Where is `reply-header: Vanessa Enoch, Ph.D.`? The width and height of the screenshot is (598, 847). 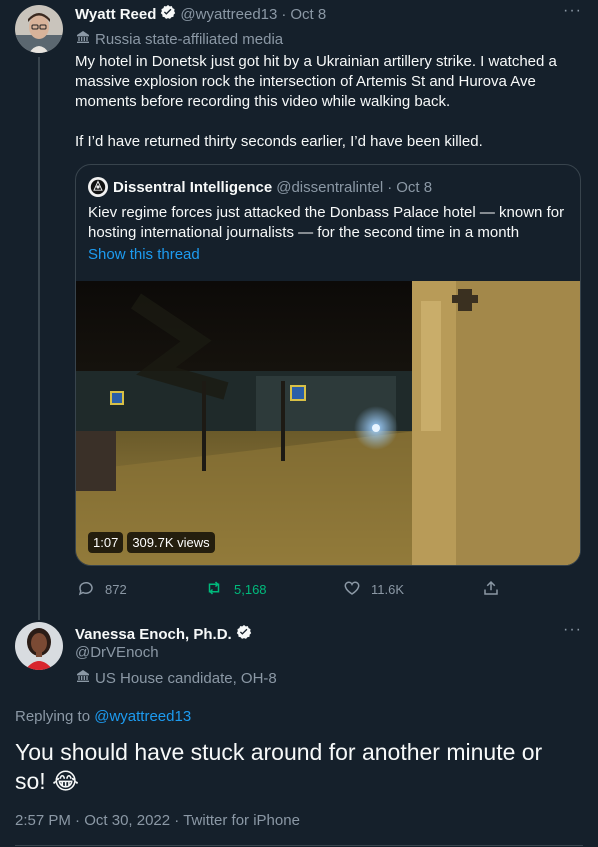
reply-header: Vanessa Enoch, Ph.D. is located at coordinates (163, 634).